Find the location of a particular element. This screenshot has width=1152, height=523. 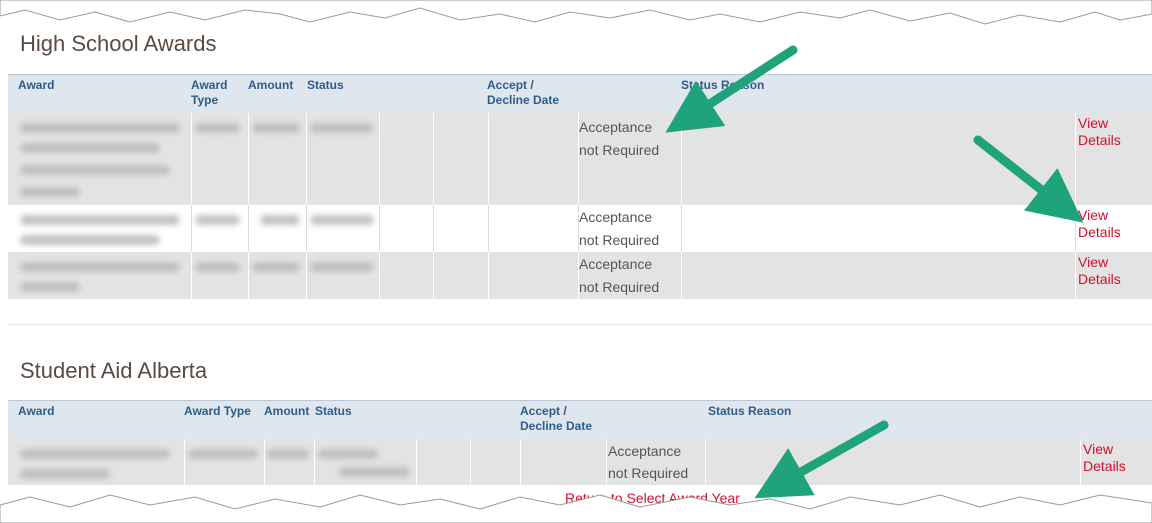

return-to-select-award-year-link: Return to Select Award Year is located at coordinates (652, 498).